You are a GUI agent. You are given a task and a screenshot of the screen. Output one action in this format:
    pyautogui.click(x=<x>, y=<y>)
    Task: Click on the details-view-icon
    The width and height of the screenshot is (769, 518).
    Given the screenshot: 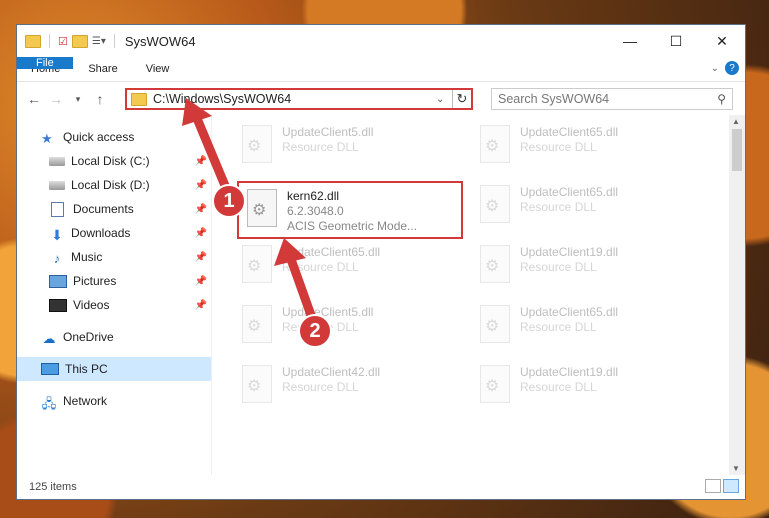 What is the action you would take?
    pyautogui.click(x=713, y=486)
    